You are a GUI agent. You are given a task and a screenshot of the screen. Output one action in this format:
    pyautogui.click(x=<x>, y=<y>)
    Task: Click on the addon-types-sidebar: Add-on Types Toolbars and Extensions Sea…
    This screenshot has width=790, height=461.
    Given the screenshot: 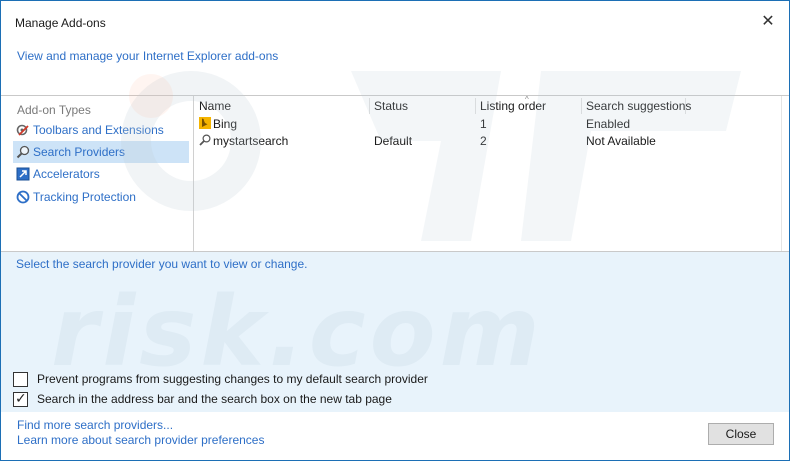 What is the action you would take?
    pyautogui.click(x=97, y=173)
    